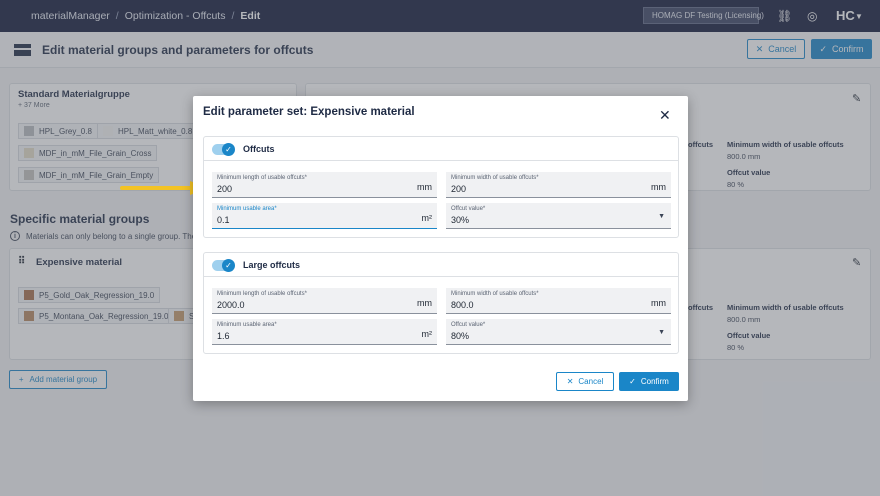 This screenshot has width=880, height=496. I want to click on field-value: 80%, so click(460, 336).